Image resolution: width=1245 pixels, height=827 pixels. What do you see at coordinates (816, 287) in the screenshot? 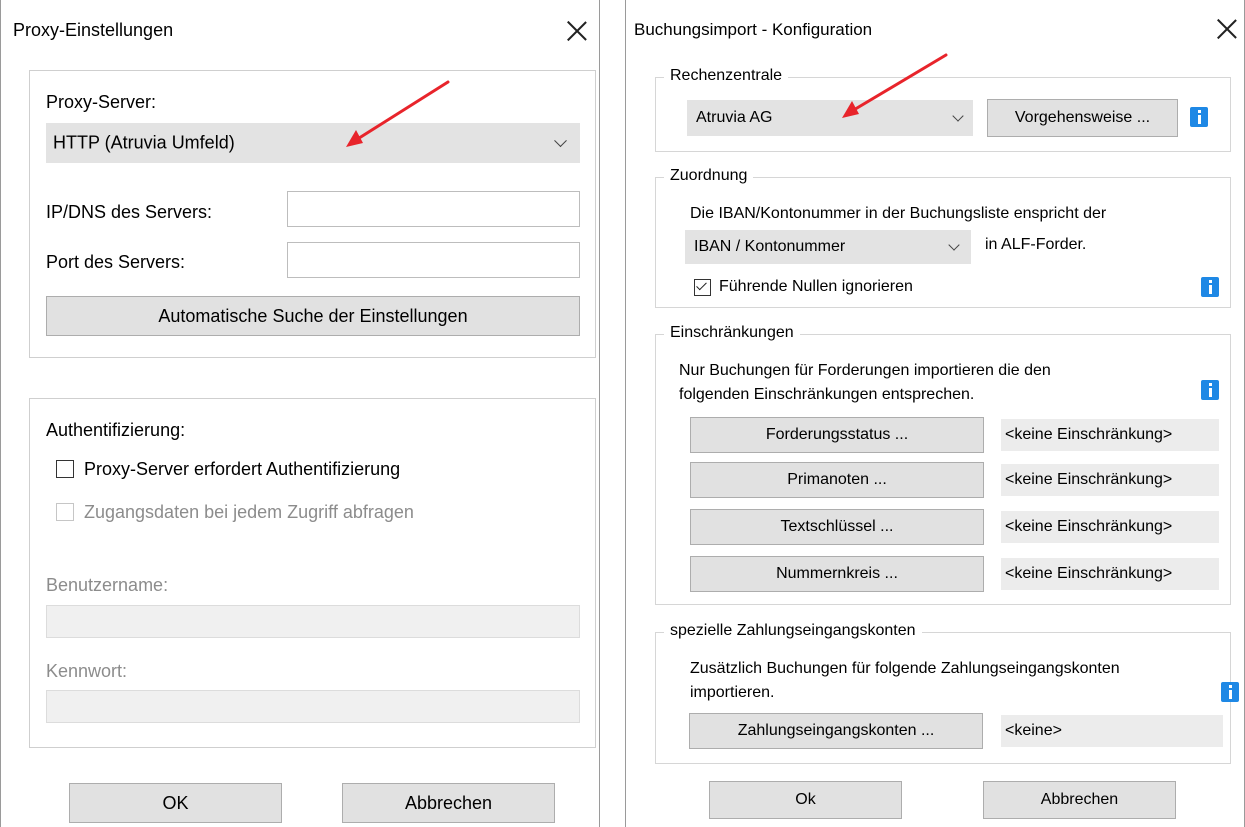
I see `leading-zeros-label: Führende Nullen ignorieren` at bounding box center [816, 287].